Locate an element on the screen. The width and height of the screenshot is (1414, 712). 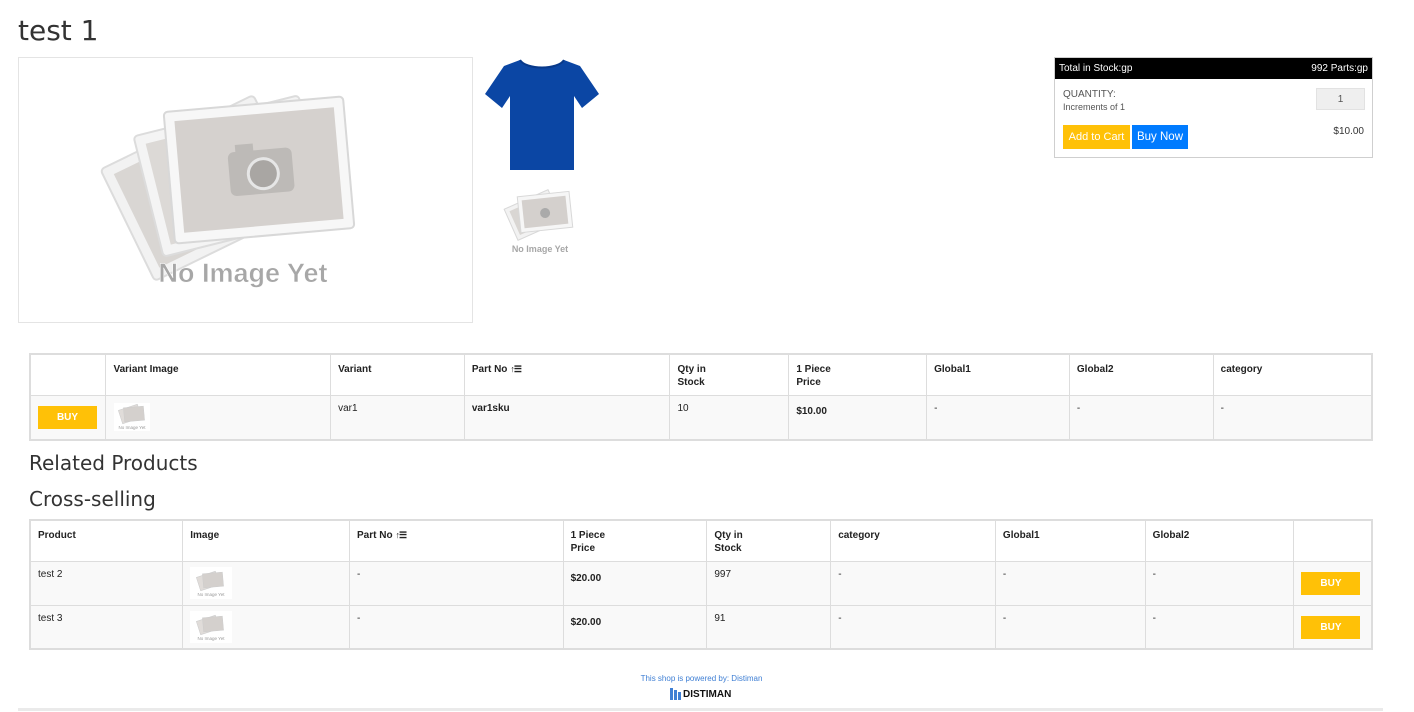
column-header: Variant is located at coordinates (397, 374).